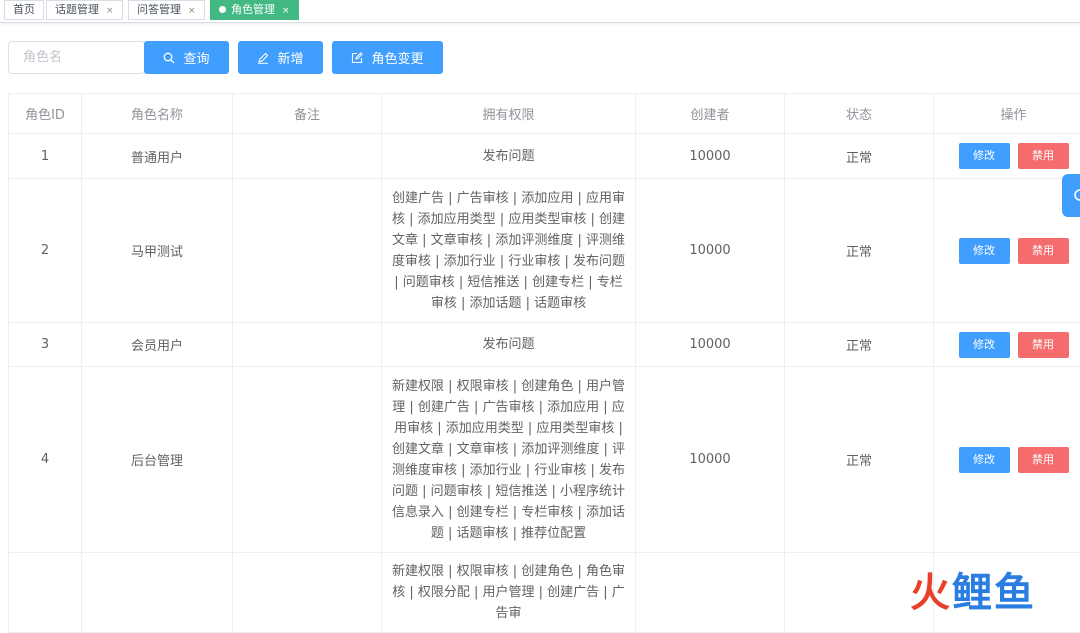 The image size is (1080, 633). I want to click on query-button-label: 查询, so click(196, 57).